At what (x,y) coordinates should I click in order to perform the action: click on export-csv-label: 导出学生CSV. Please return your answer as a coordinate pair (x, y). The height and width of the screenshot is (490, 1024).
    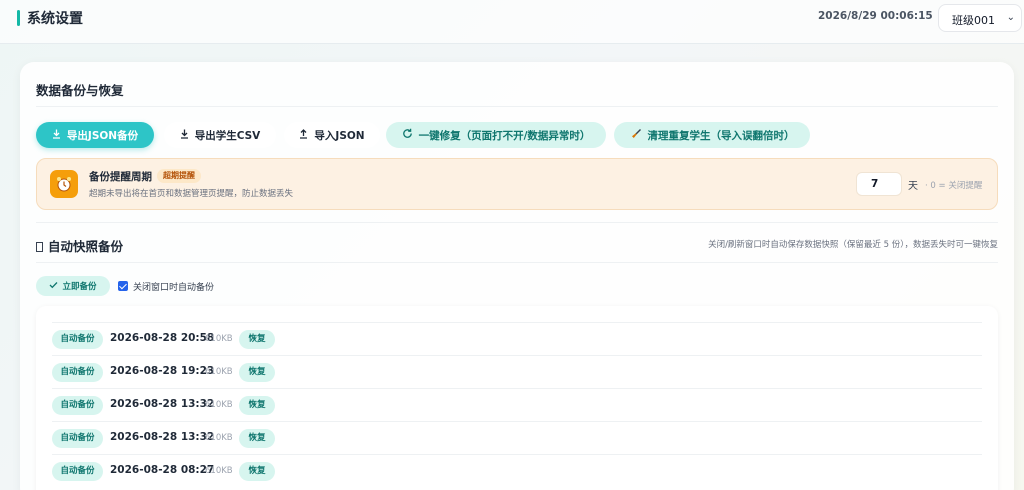
    Looking at the image, I should click on (227, 135).